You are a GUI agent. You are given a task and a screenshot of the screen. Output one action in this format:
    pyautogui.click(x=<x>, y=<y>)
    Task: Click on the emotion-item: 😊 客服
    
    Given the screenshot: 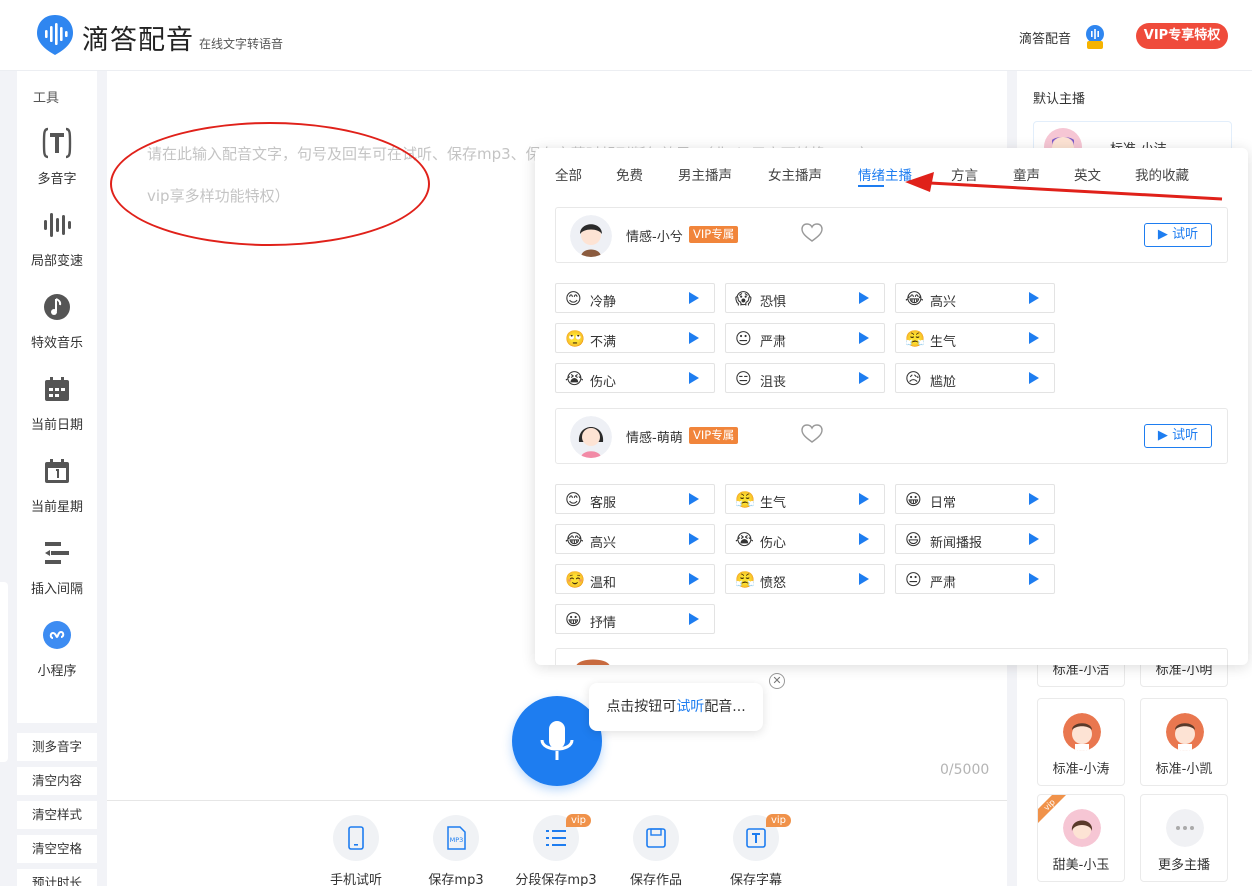 What is the action you would take?
    pyautogui.click(x=635, y=499)
    